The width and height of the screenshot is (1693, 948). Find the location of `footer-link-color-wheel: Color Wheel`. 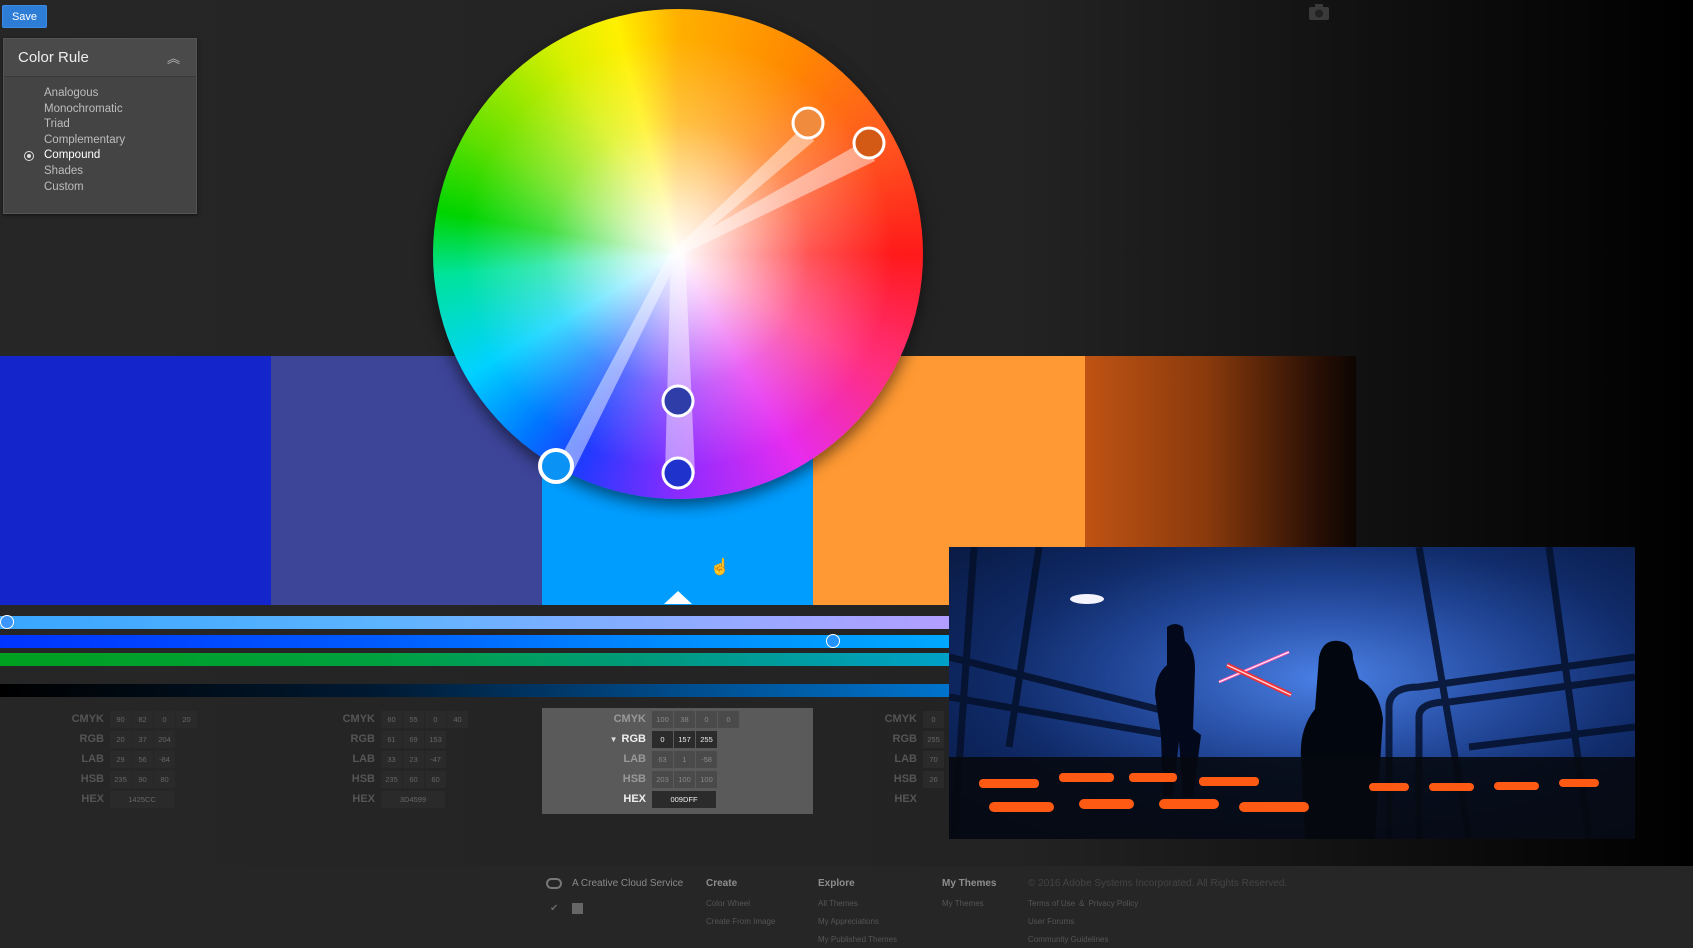

footer-link-color-wheel: Color Wheel is located at coordinates (740, 908).